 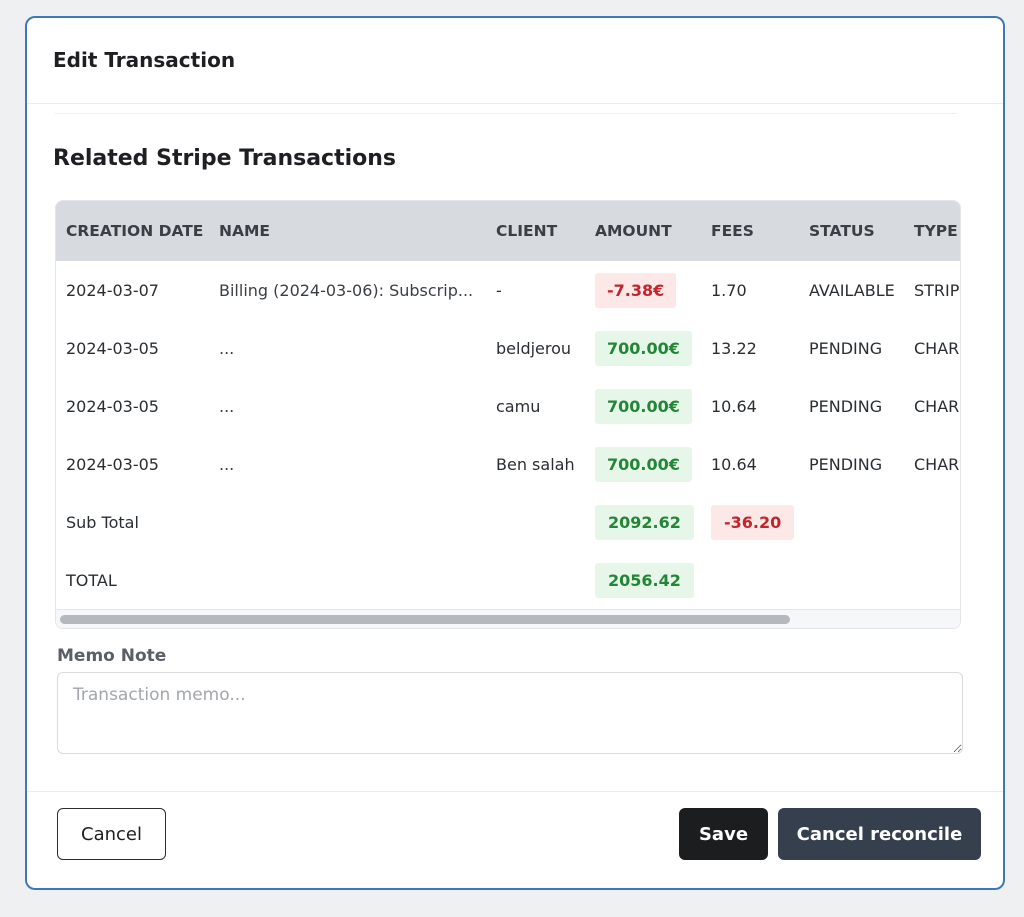 I want to click on total-row: TOTAL 2056.42, so click(x=508, y=580).